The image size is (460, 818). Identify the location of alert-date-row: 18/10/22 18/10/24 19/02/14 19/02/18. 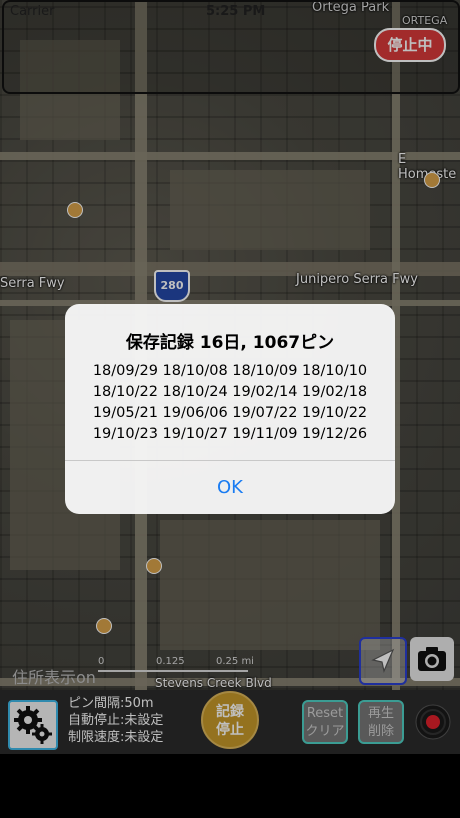
(230, 392).